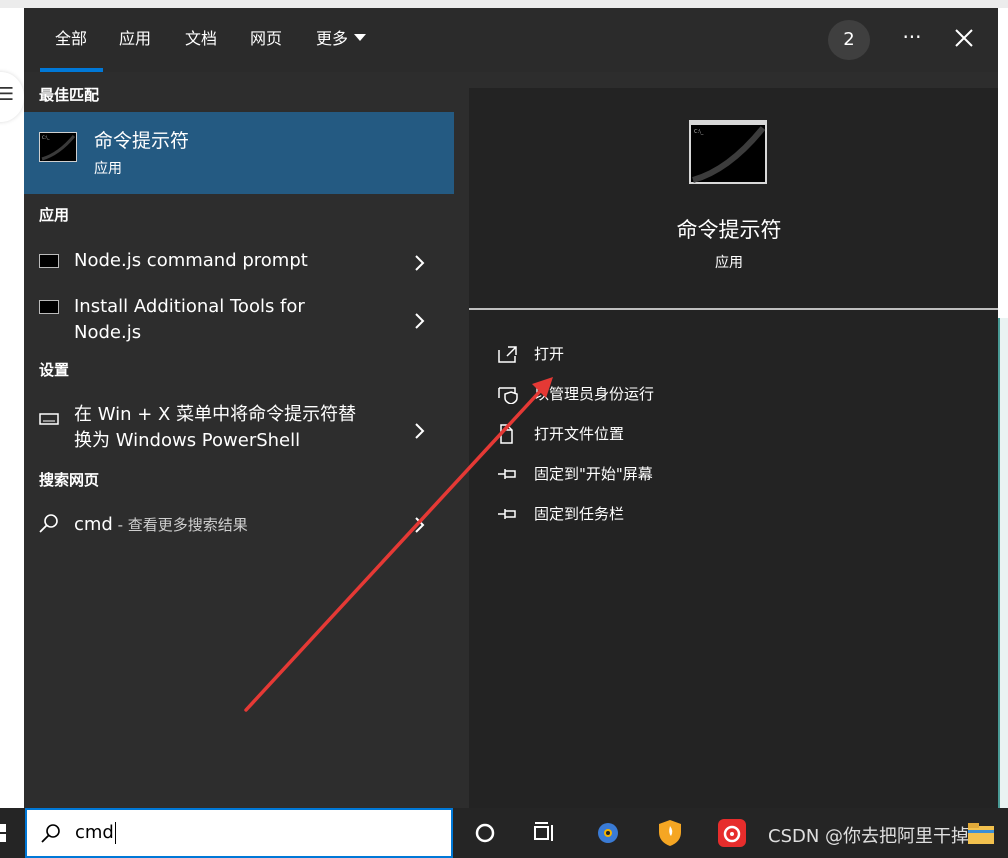  Describe the element at coordinates (579, 434) in the screenshot. I see `action-label: 打开文件位置` at that location.